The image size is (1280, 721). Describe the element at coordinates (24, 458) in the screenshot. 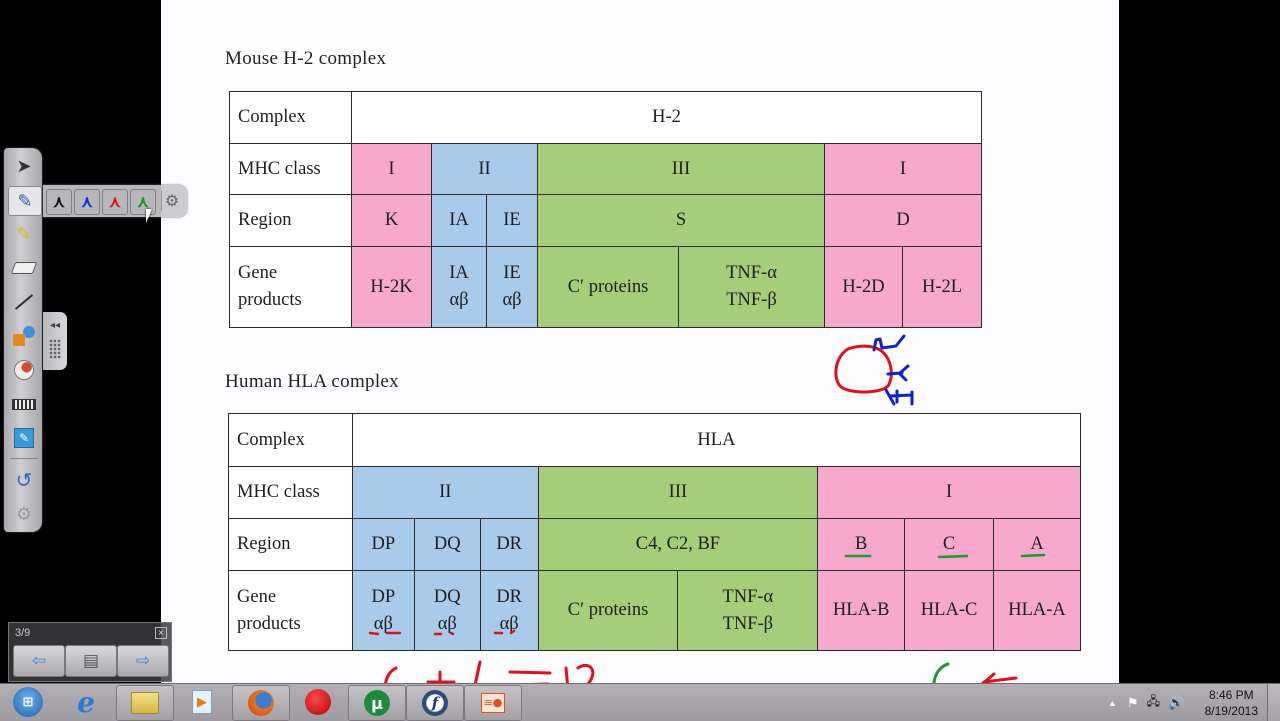

I see `toolbar-divider` at that location.